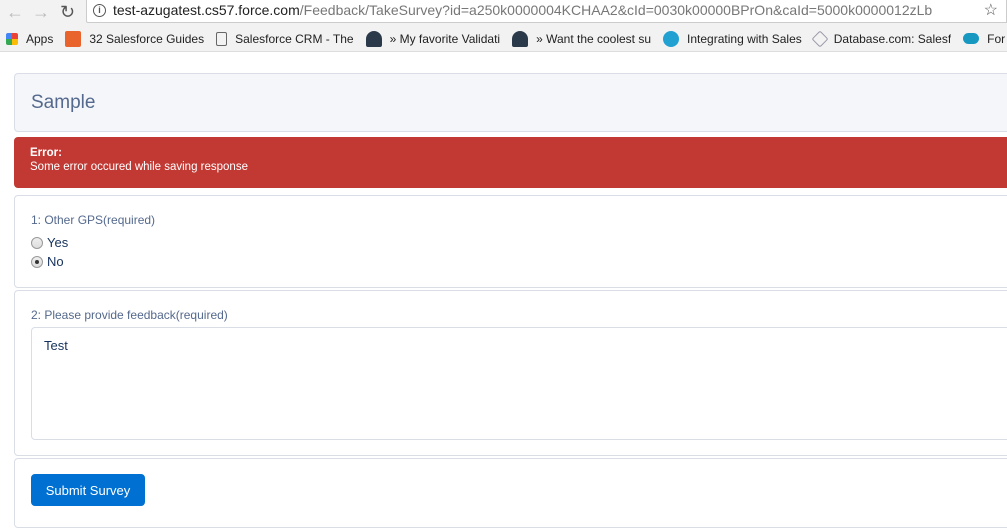 The width and height of the screenshot is (1007, 528). I want to click on wordpress-icon, so click(671, 38).